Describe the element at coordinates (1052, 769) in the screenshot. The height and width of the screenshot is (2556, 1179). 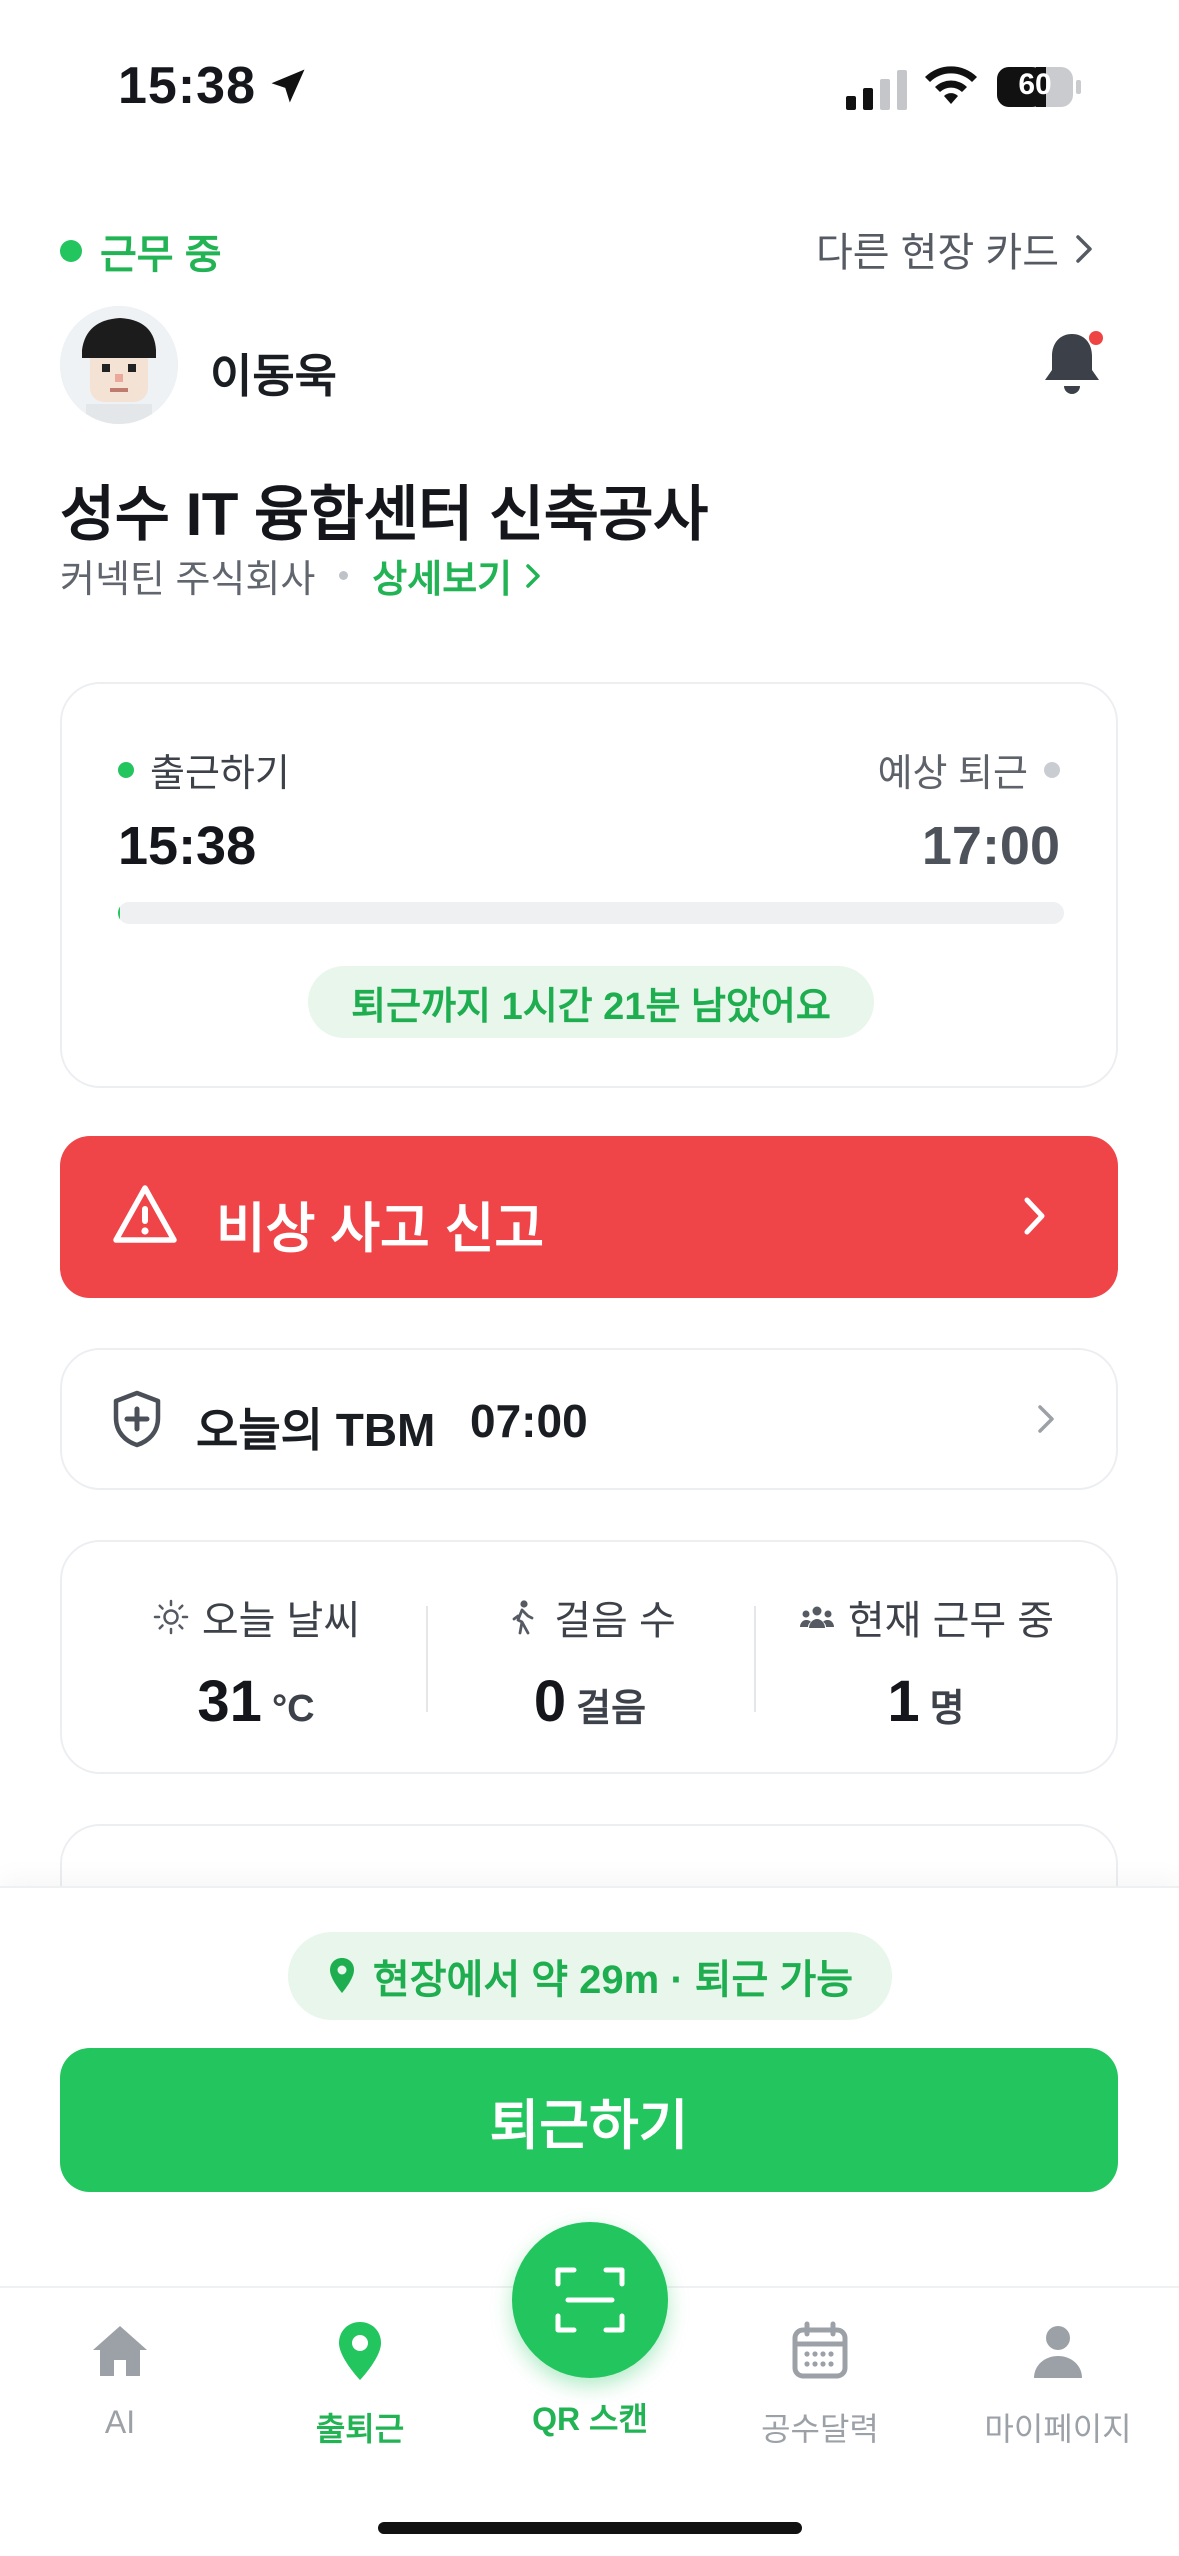
I see `expected-dot` at that location.